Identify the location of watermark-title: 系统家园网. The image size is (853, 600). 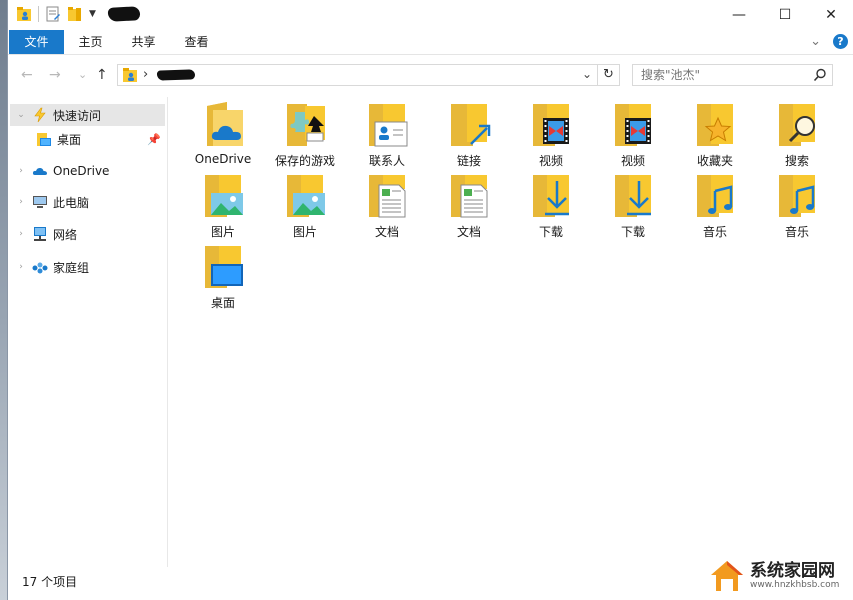
(792, 571).